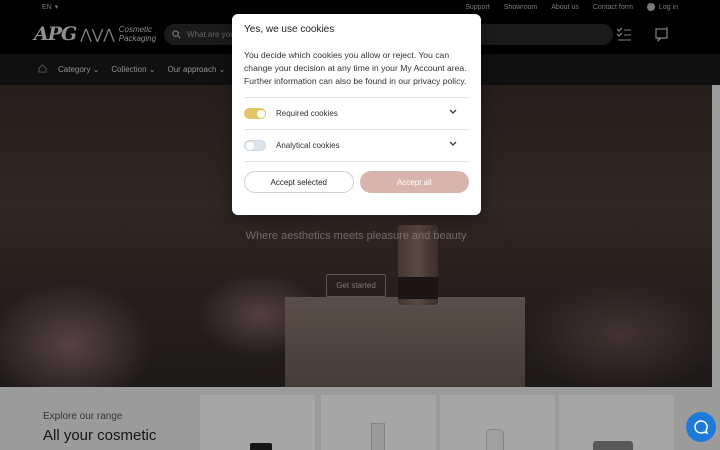 The height and width of the screenshot is (450, 720). I want to click on logo-tagline: Cosmetic Packaging, so click(137, 34).